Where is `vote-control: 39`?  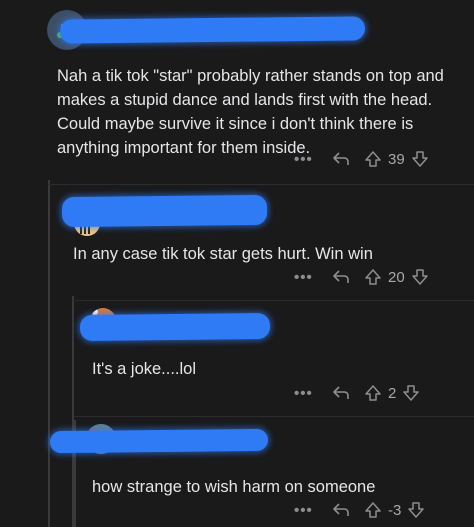
vote-control: 39 is located at coordinates (396, 159).